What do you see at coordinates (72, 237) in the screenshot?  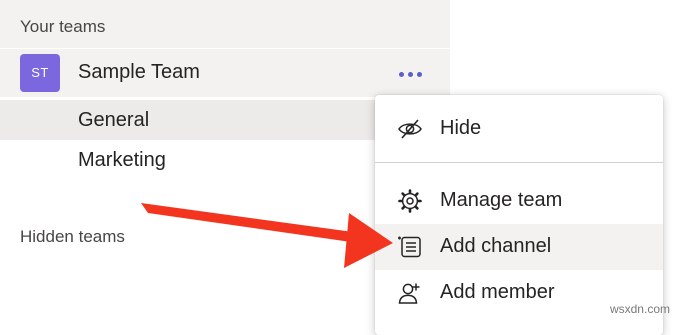 I see `hidden-teams-header: Hidden teams` at bounding box center [72, 237].